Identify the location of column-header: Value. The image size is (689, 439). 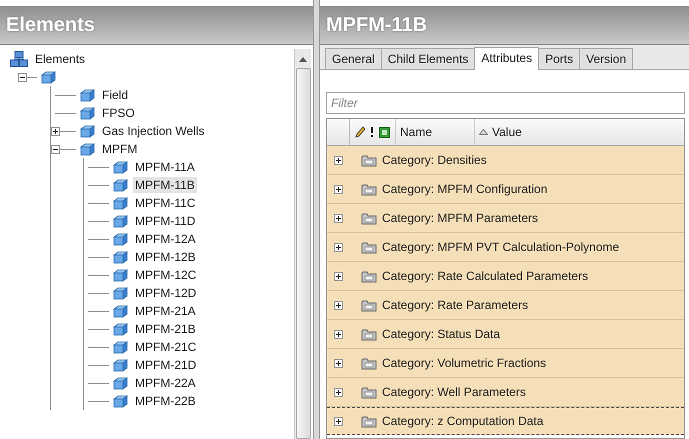
(500, 132).